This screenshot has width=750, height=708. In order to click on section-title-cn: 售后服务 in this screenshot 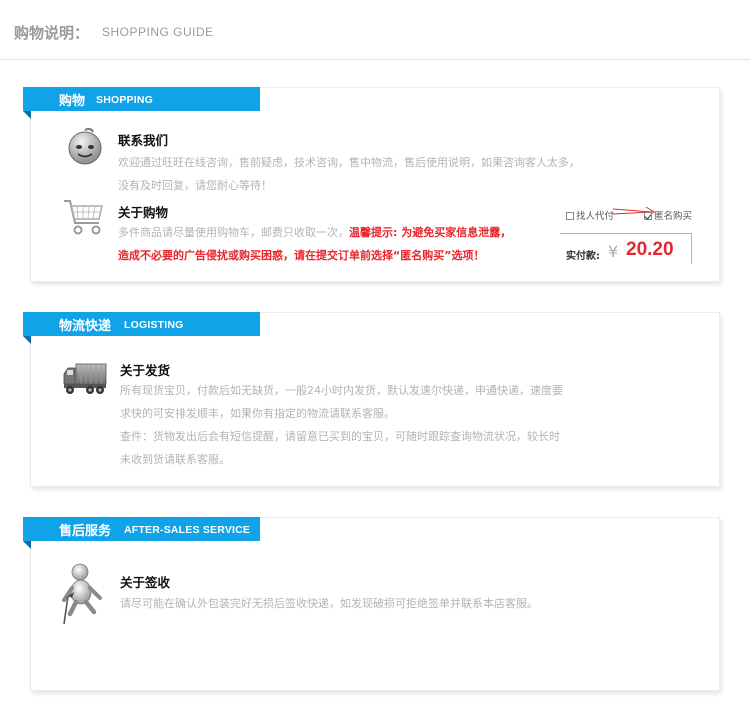, I will do `click(85, 531)`.